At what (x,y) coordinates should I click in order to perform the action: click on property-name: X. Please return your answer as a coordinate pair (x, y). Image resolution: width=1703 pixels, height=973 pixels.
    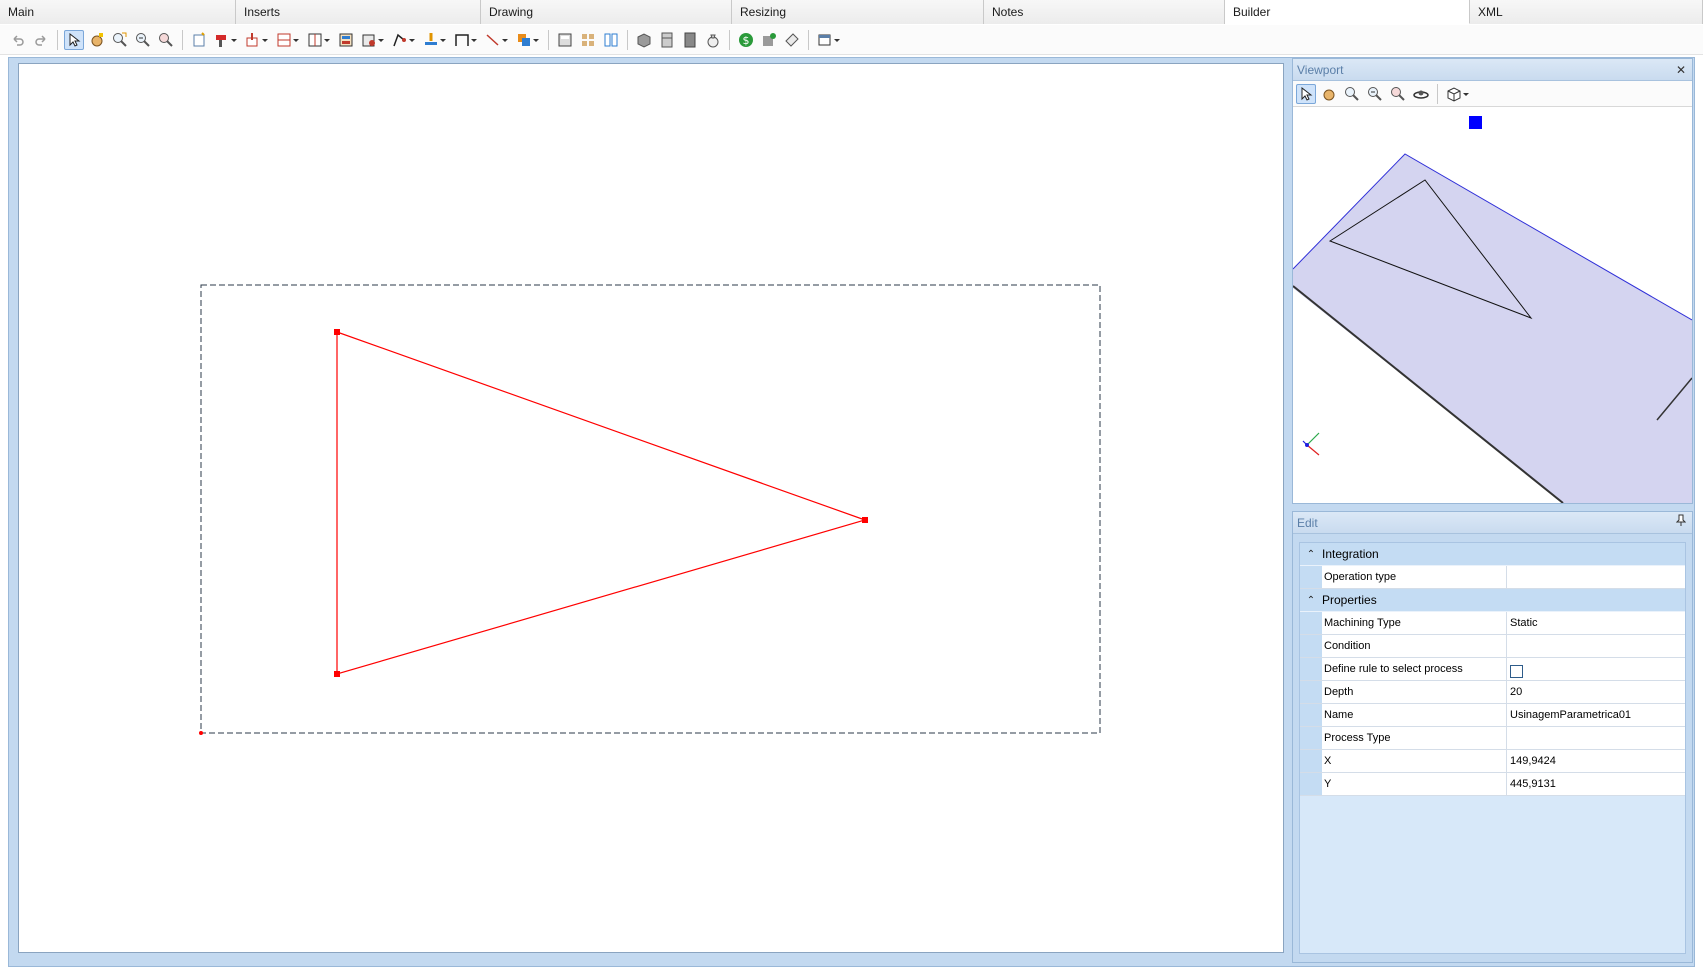
    Looking at the image, I should click on (1414, 761).